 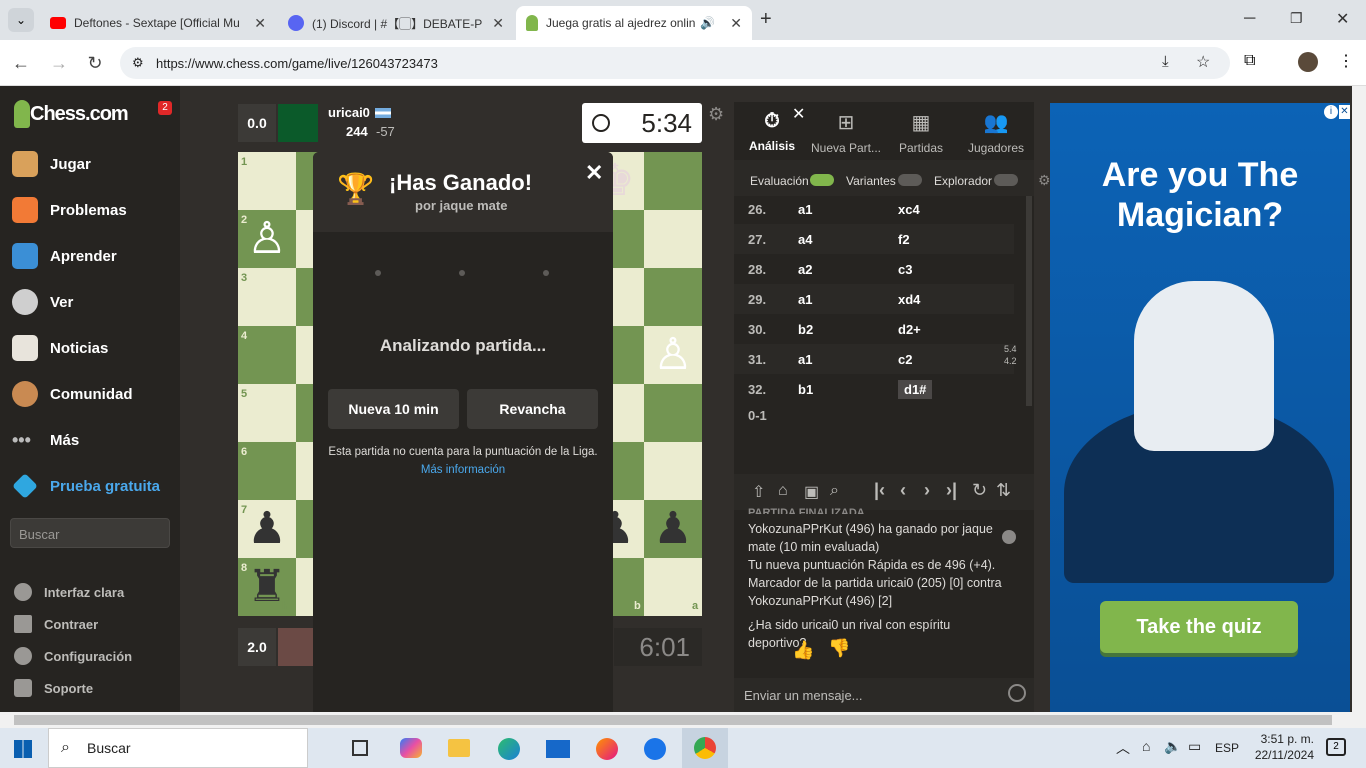 I want to click on tab-deftones: Deftones - Sextape [Official Mu ✕, so click(x=158, y=23).